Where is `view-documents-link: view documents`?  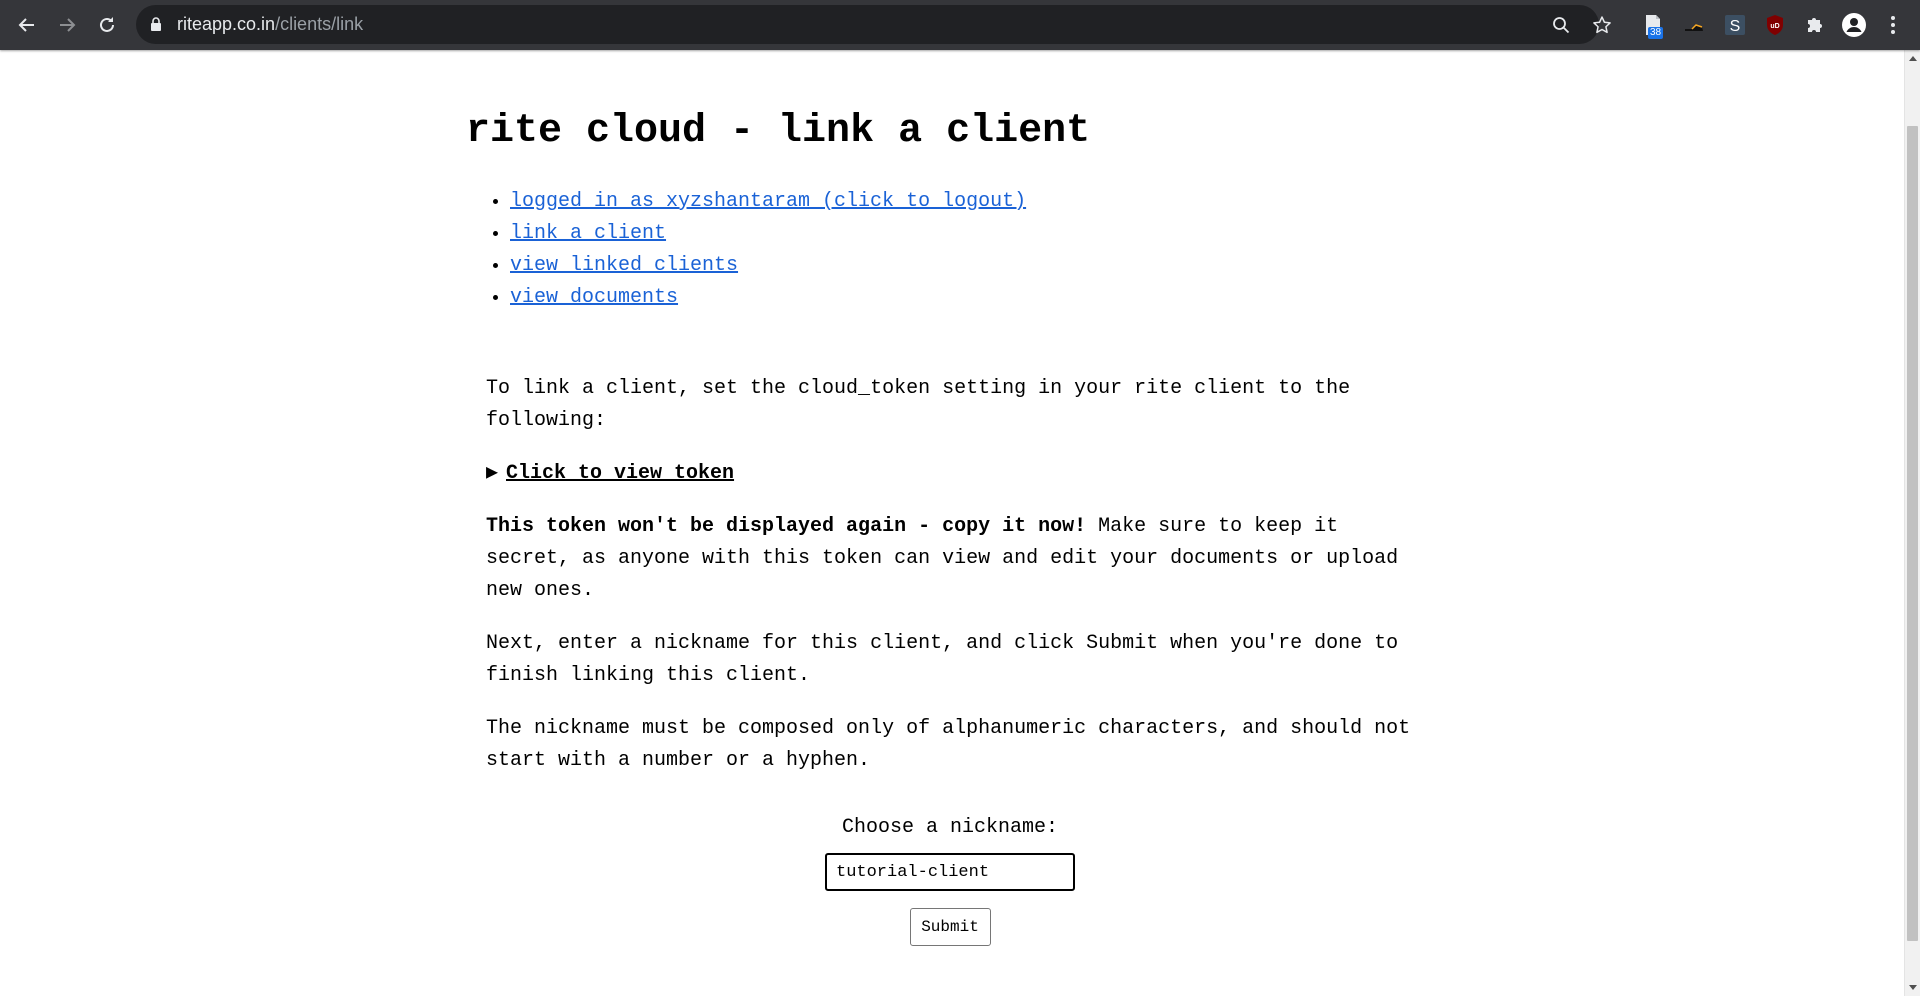 view-documents-link: view documents is located at coordinates (594, 297).